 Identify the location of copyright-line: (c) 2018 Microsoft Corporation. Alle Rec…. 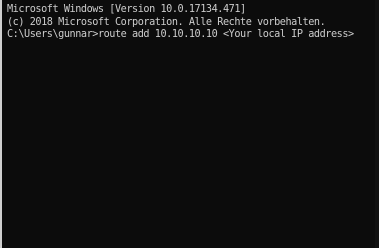
(166, 22).